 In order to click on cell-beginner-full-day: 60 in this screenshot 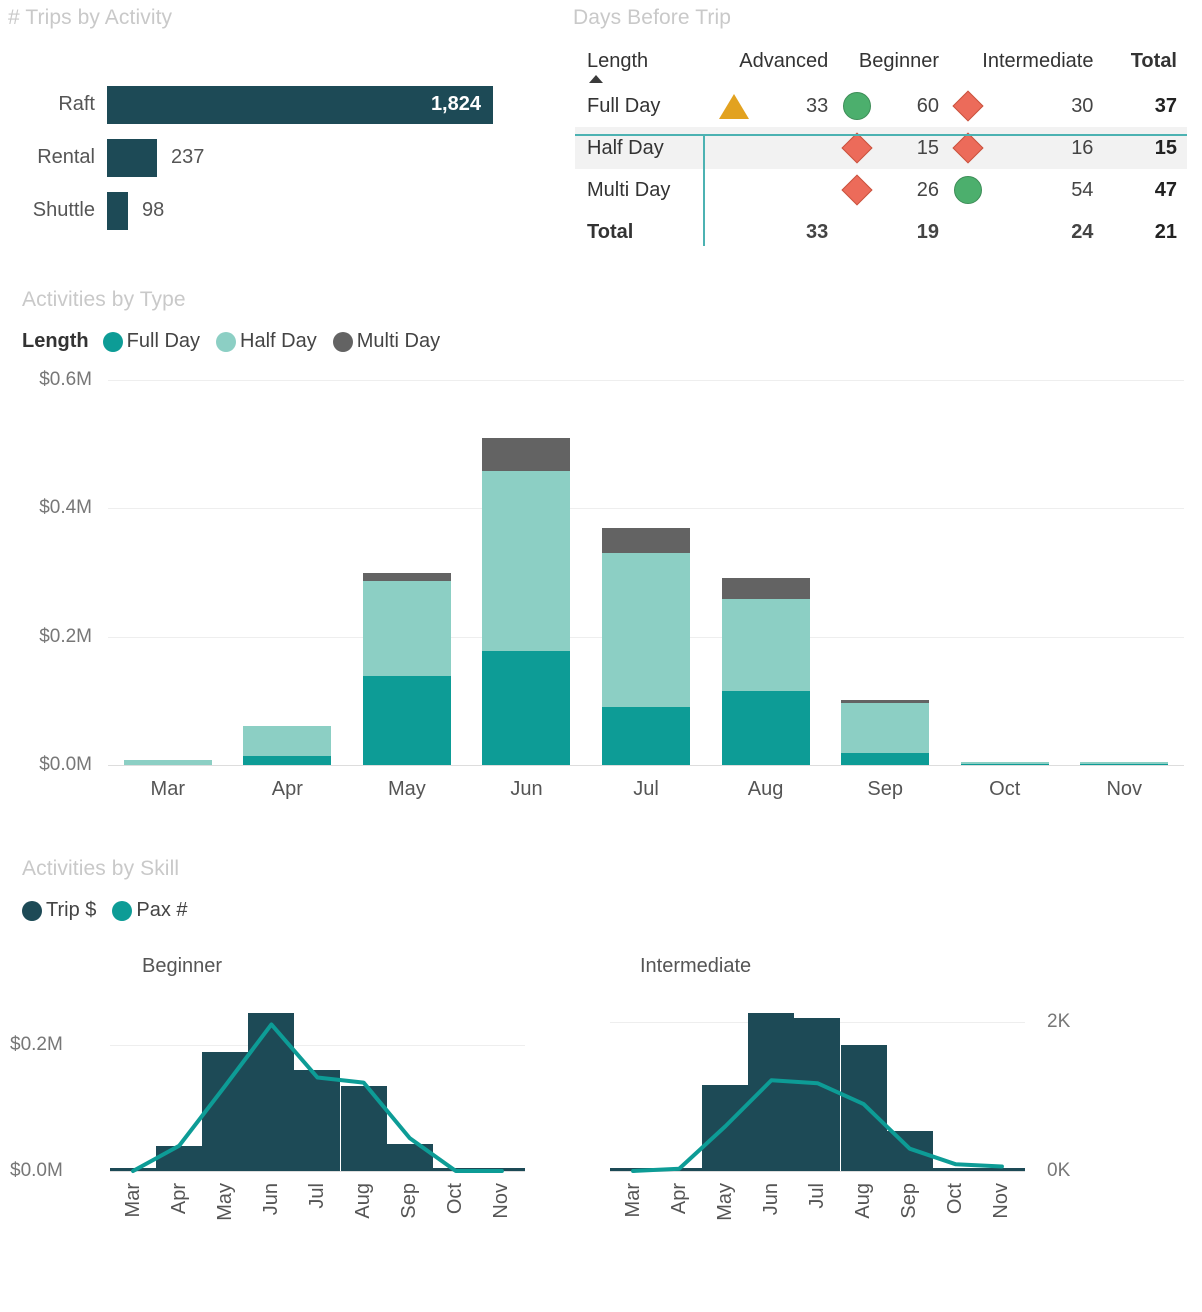, I will do `click(927, 105)`.